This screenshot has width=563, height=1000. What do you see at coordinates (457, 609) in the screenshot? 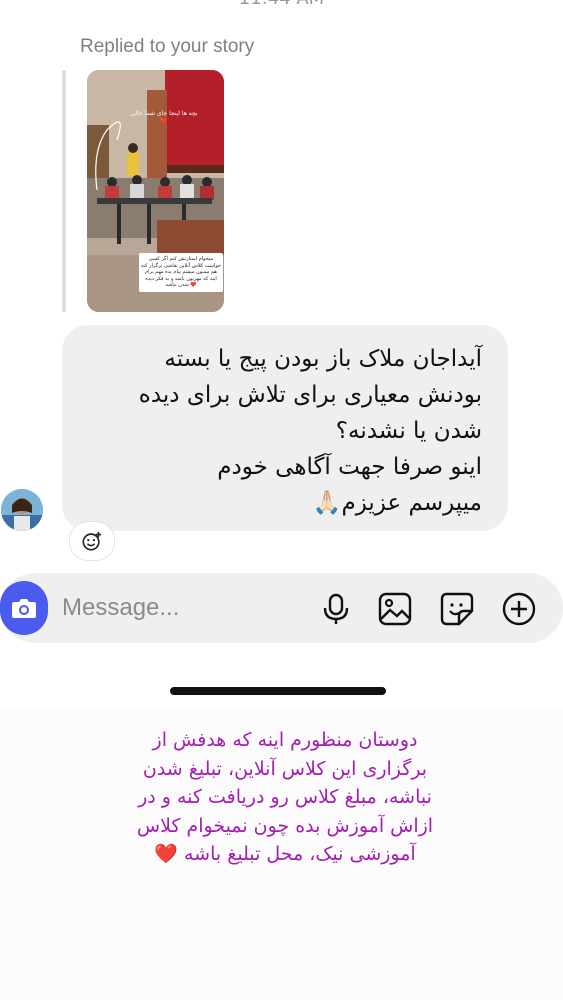
I see `sticker-icon` at bounding box center [457, 609].